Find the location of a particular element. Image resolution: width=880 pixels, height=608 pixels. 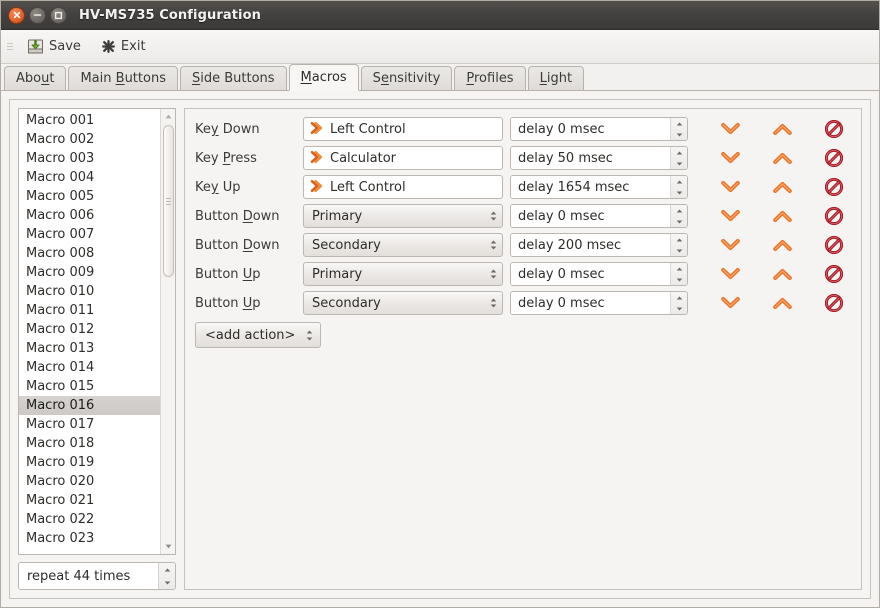

minimize-window-button is located at coordinates (37, 15).